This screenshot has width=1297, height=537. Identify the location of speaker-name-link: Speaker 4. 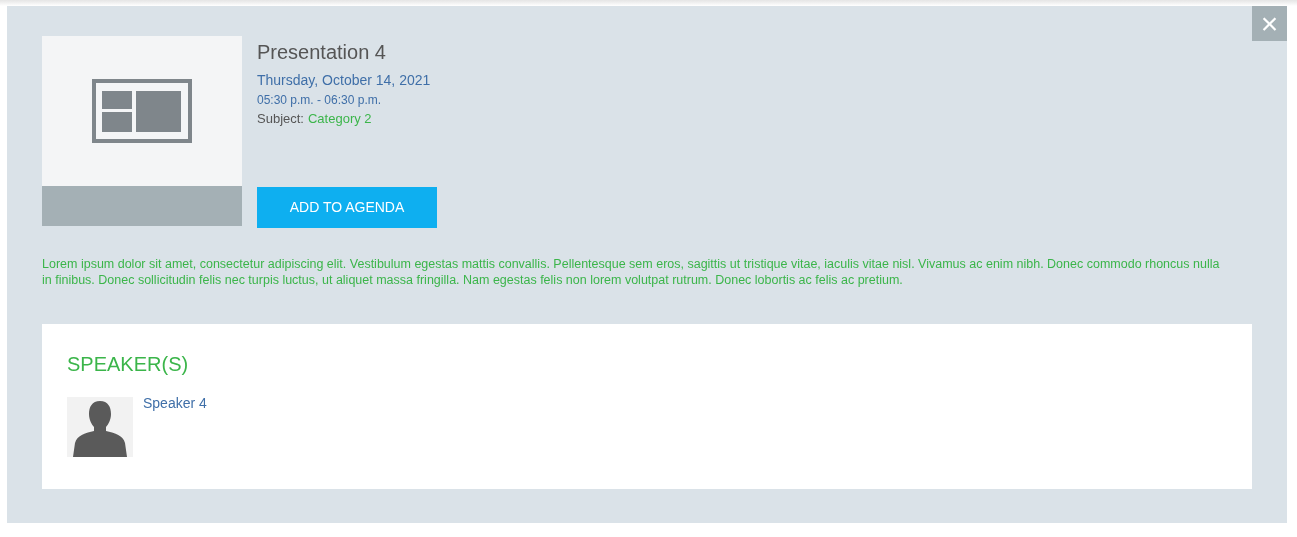
(175, 403).